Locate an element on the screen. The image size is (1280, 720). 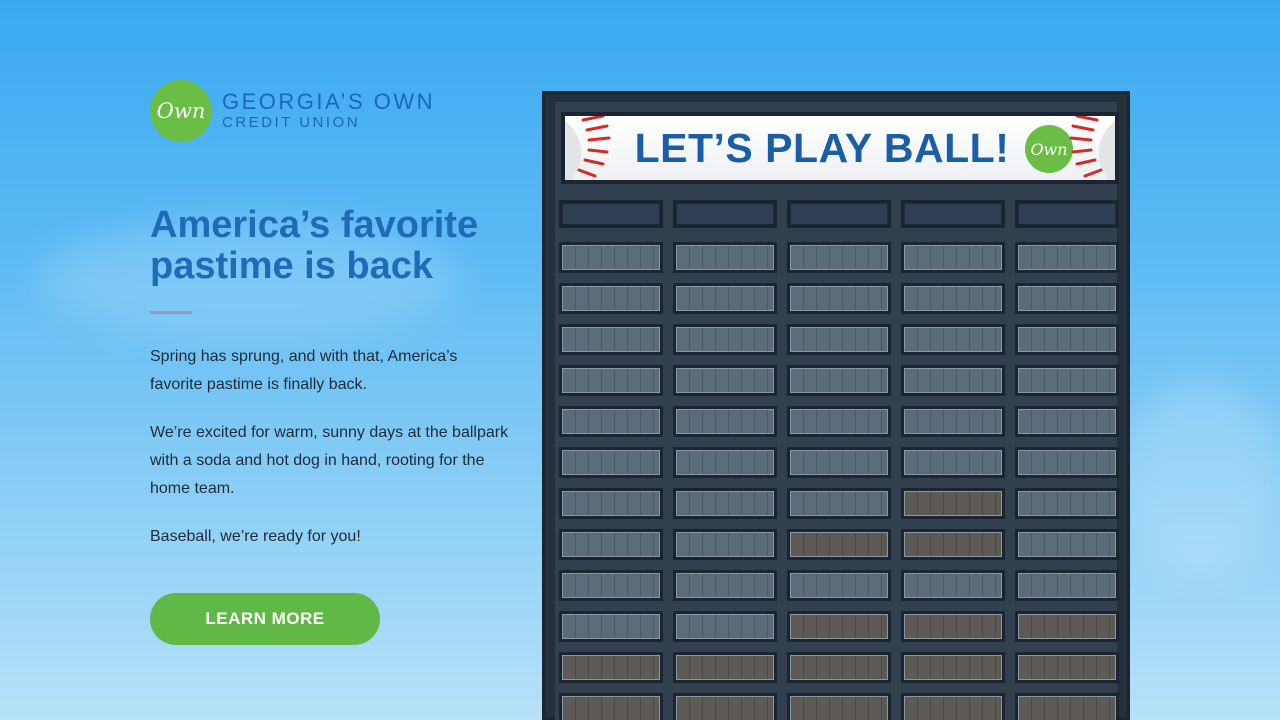
section-divider is located at coordinates (171, 312).